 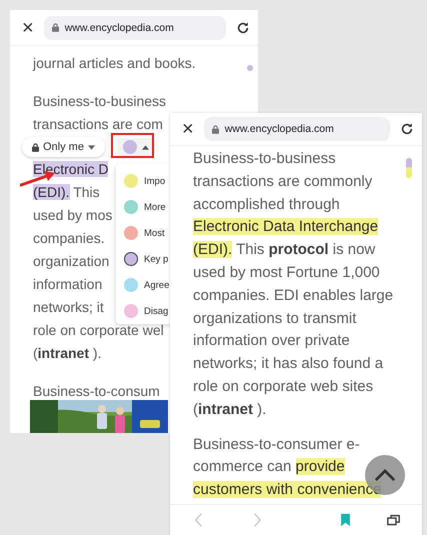 I want to click on bookmark-icon, so click(x=345, y=520).